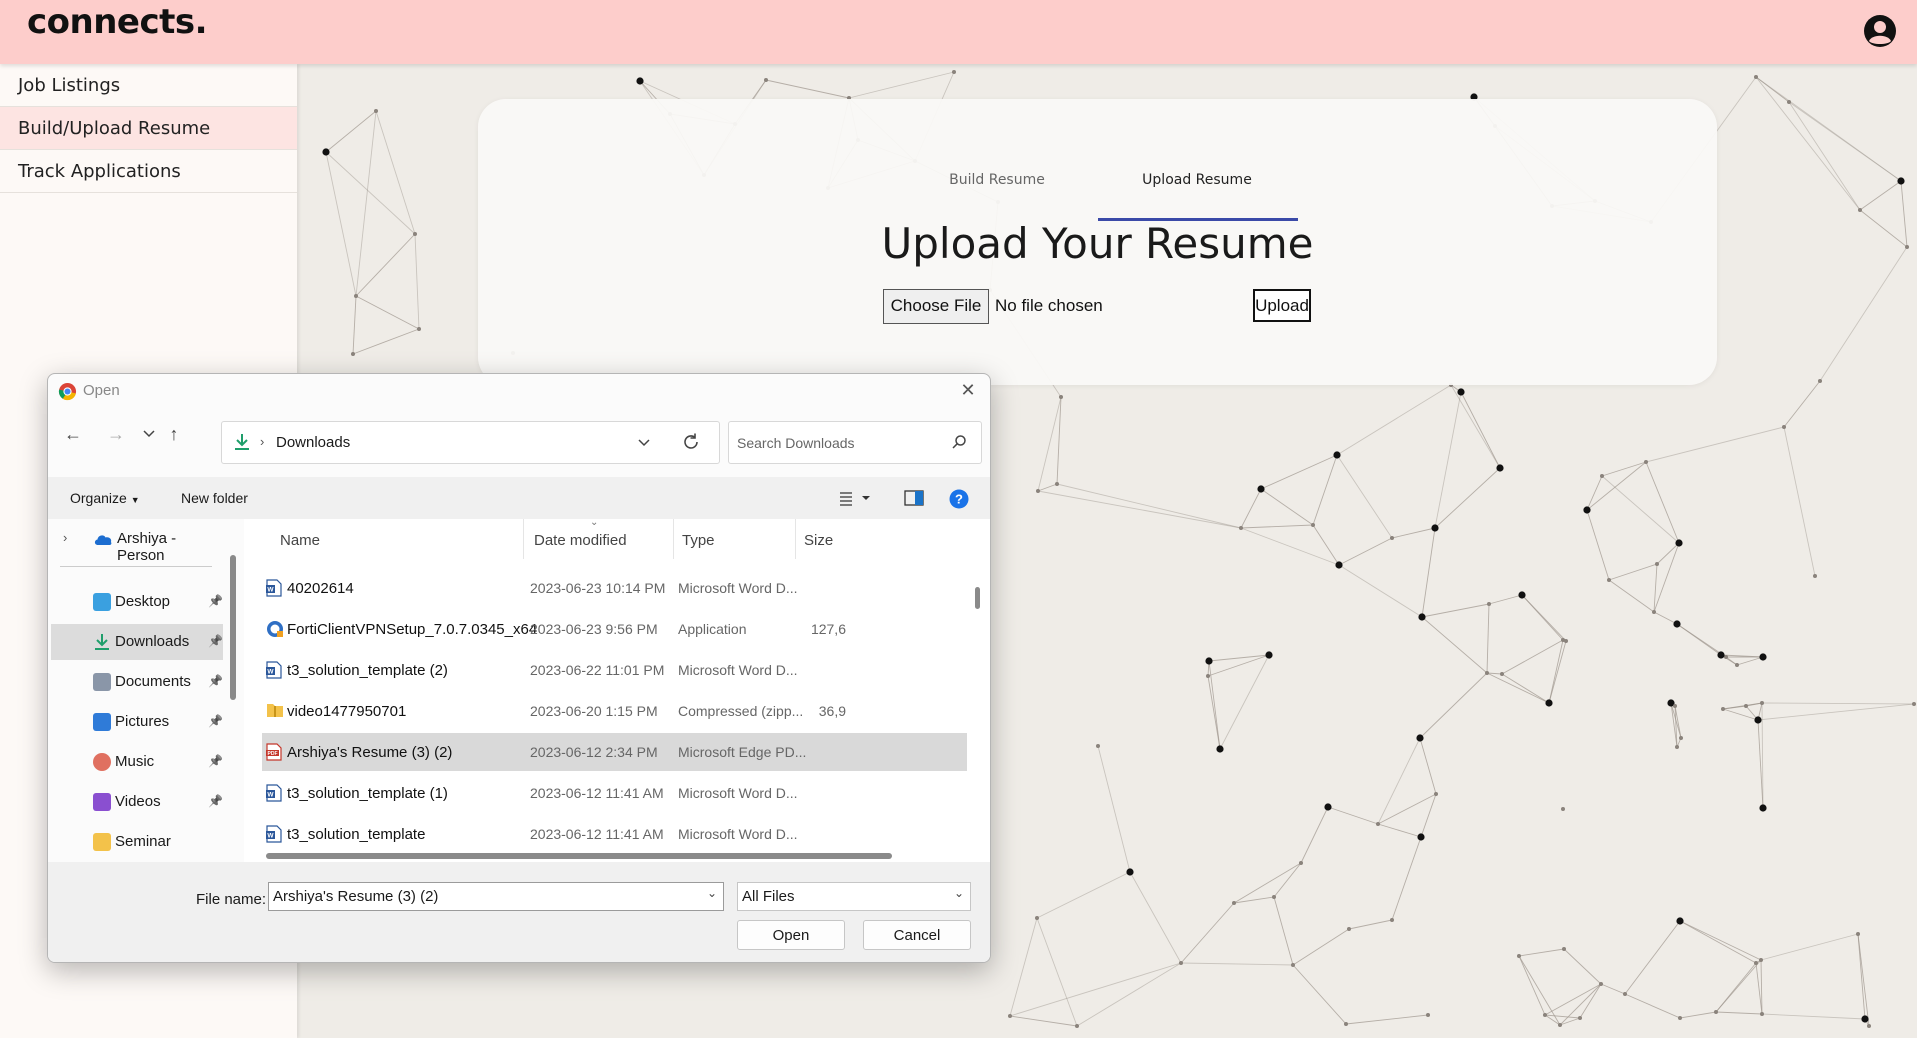 This screenshot has width=1917, height=1038. I want to click on column-header-name: Name, so click(398, 539).